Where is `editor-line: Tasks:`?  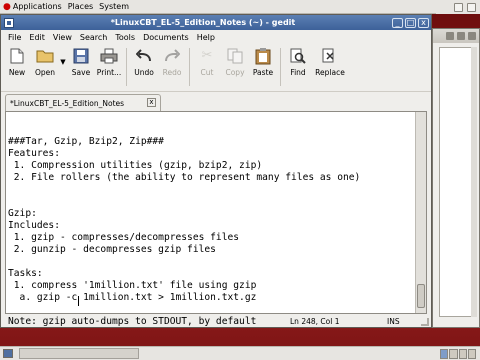 editor-line: Tasks: is located at coordinates (25, 273).